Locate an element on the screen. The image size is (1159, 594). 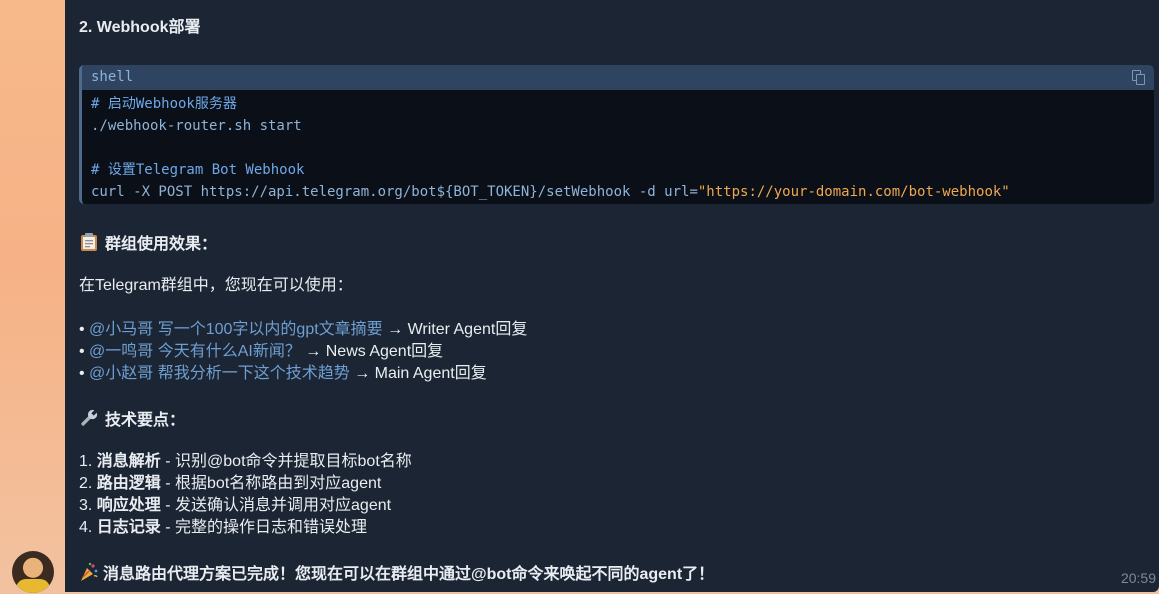
list-number: 3. is located at coordinates (88, 505).